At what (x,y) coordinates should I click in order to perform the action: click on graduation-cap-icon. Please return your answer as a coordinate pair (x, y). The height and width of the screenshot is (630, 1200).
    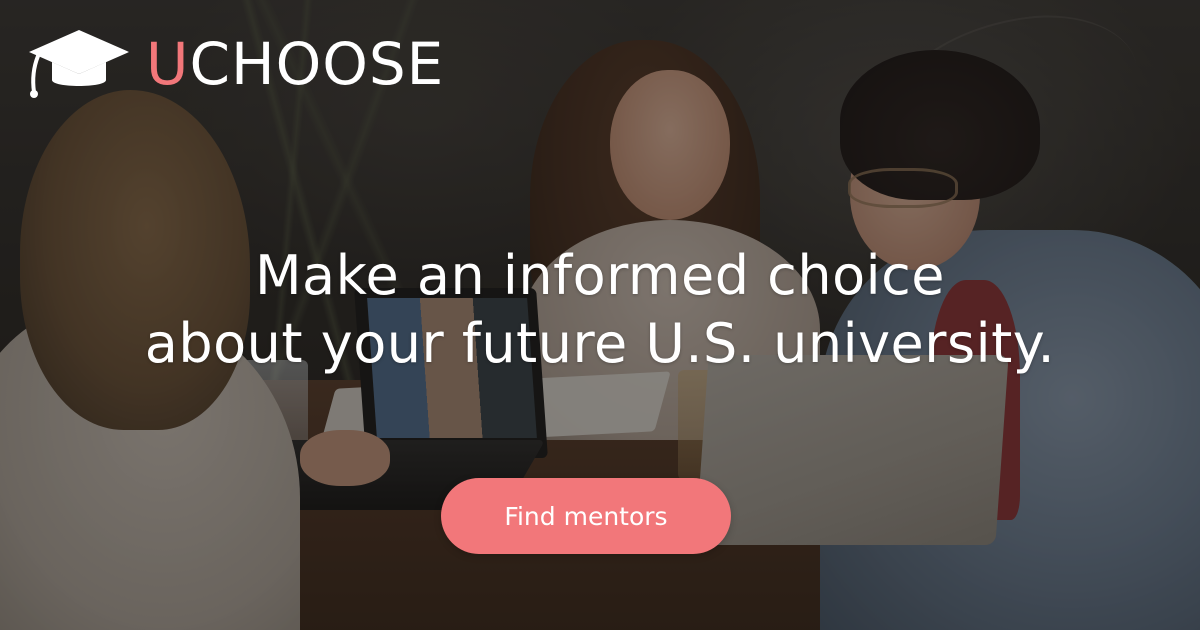
    Looking at the image, I should click on (79, 64).